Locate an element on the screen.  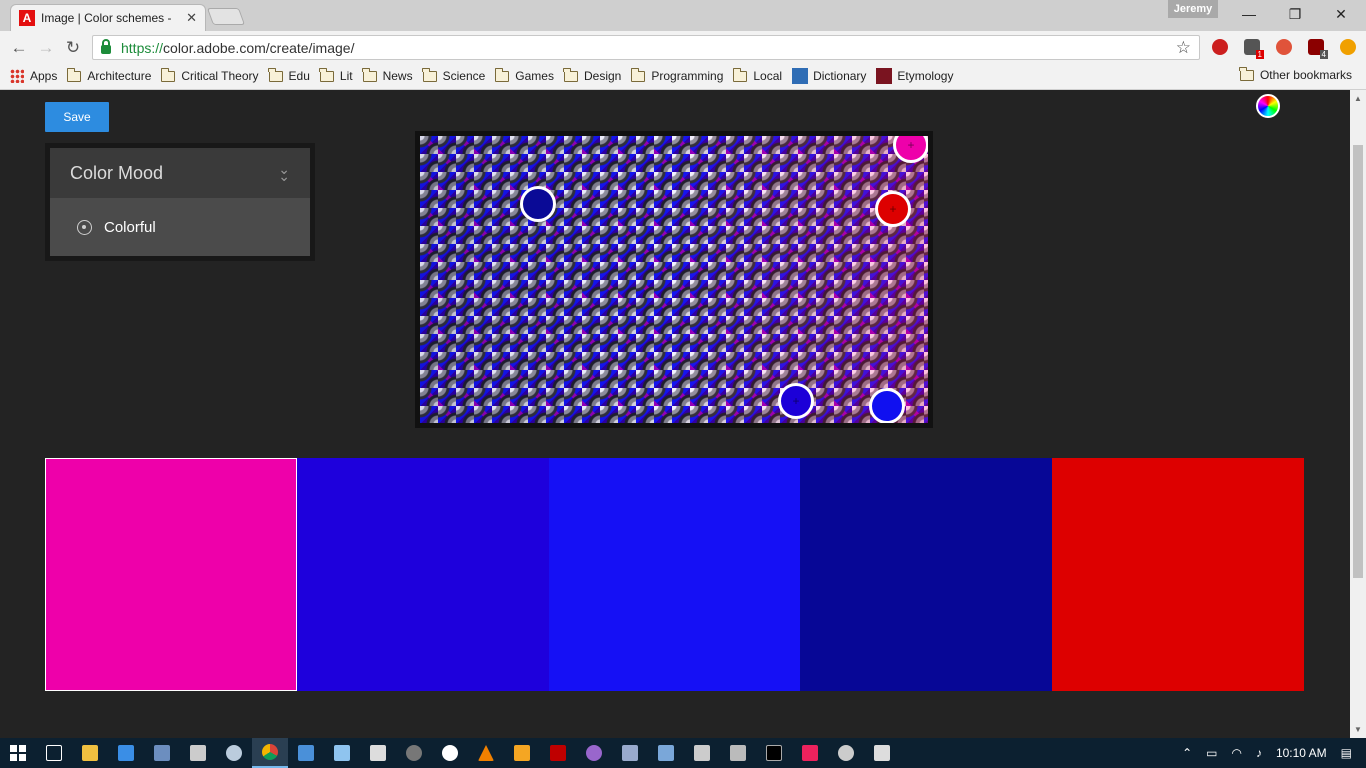
show-hidden-icons-icon: ⌃ is located at coordinates (1187, 753).